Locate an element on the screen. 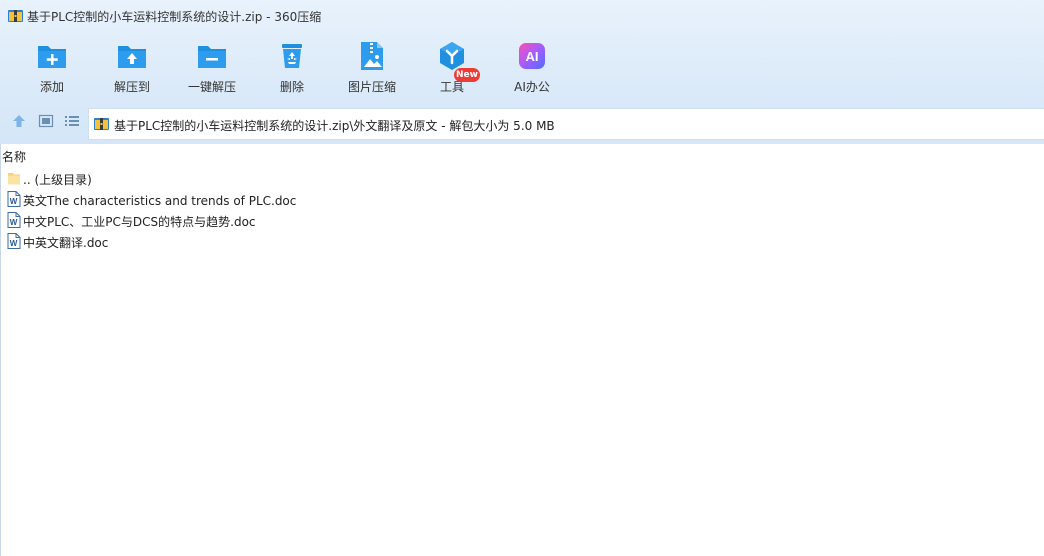 The image size is (1044, 556). delete-label: 删除 is located at coordinates (291, 87).